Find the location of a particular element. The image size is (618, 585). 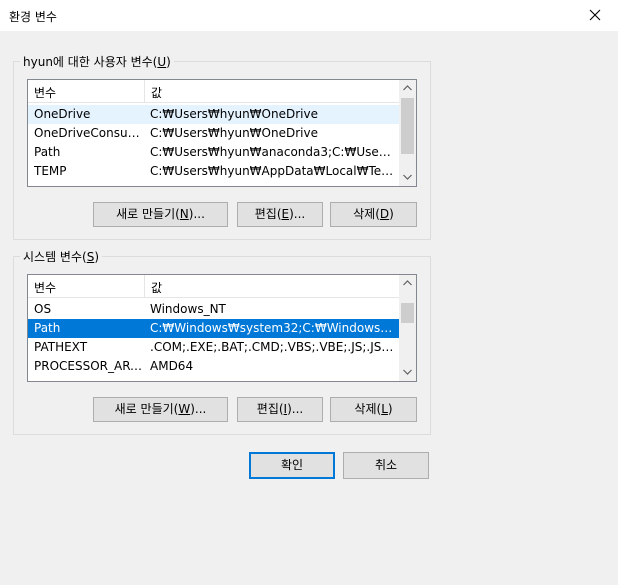

user-variables-label: hyun에 대한 사용자 변수(U) is located at coordinates (97, 61).